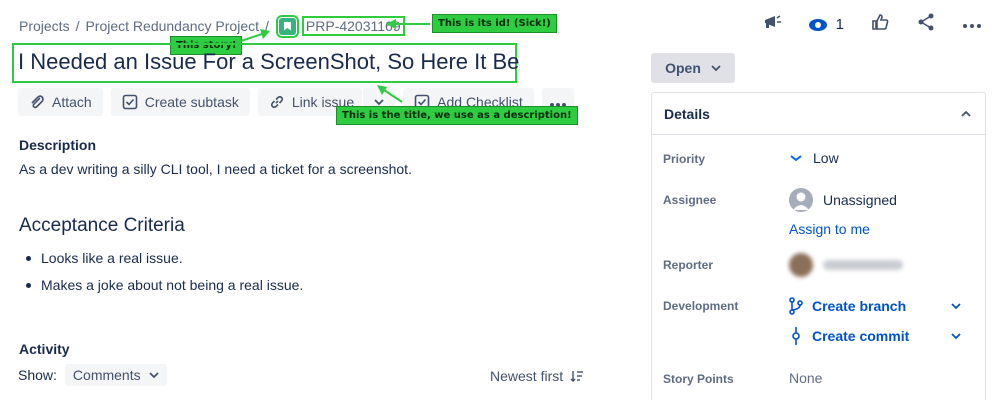  What do you see at coordinates (687, 113) in the screenshot?
I see `details-title: Details` at bounding box center [687, 113].